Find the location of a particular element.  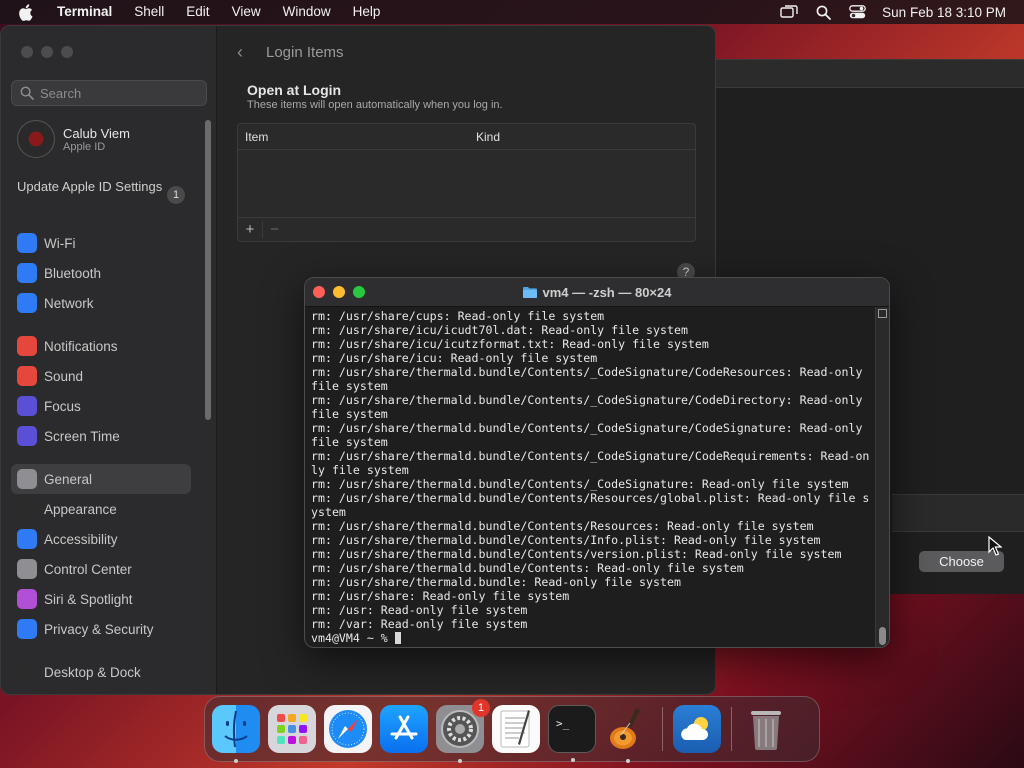

sidebar-item-siri-spotlight: Siri & Spotlight is located at coordinates (101, 599).